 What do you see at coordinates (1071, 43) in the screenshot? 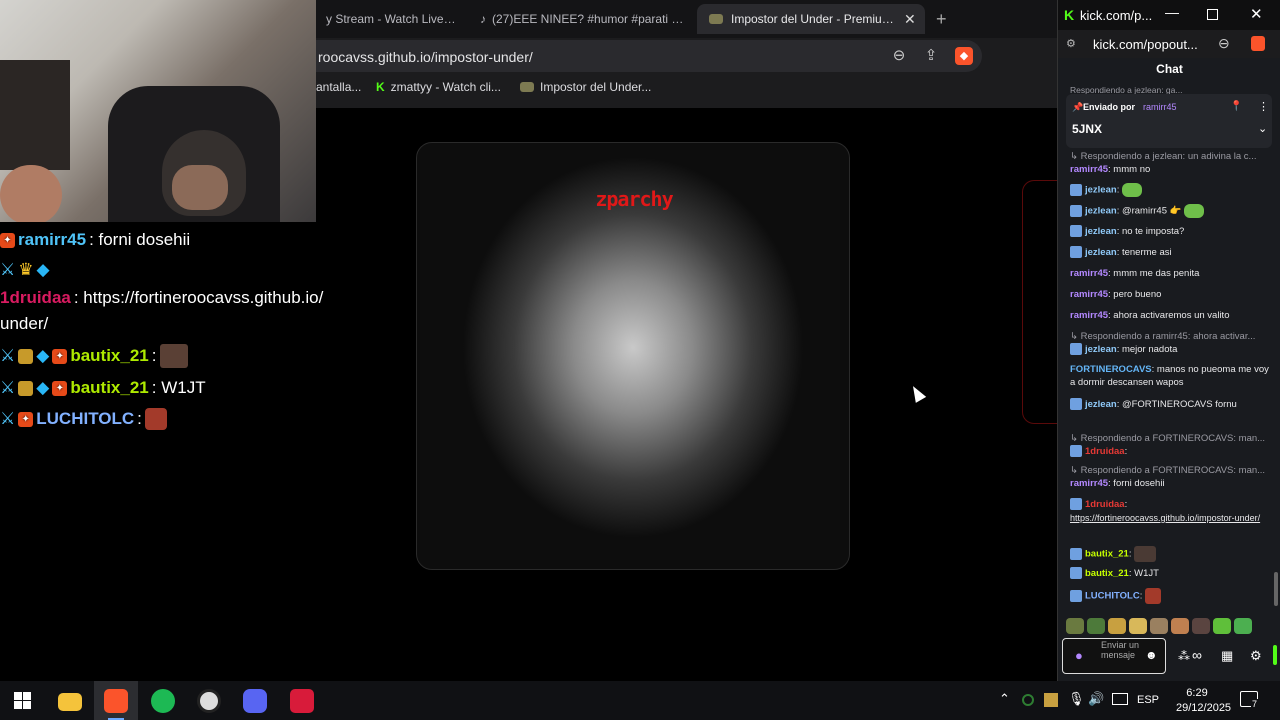
I see `site-settings-icon: ⚙` at bounding box center [1071, 43].